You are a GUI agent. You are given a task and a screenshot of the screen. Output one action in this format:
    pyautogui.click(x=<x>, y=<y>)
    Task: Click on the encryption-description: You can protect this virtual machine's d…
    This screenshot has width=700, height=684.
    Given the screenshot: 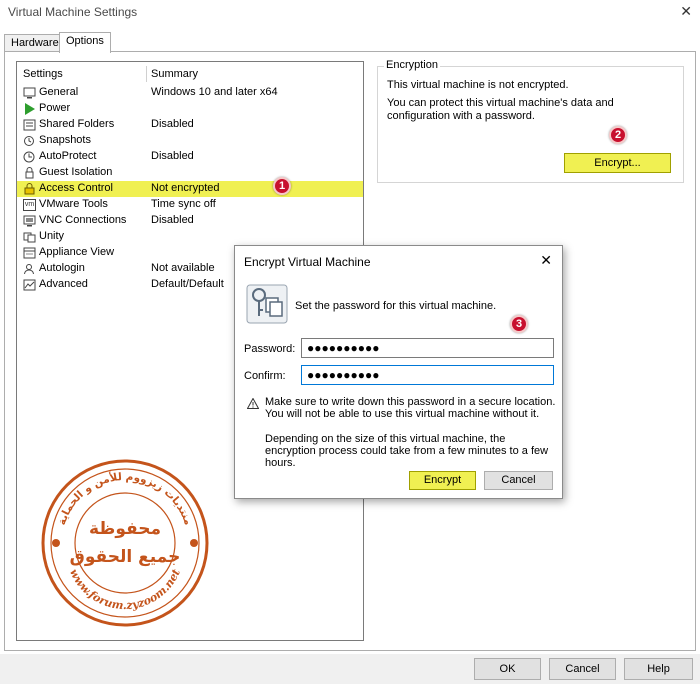 What is the action you would take?
    pyautogui.click(x=500, y=109)
    